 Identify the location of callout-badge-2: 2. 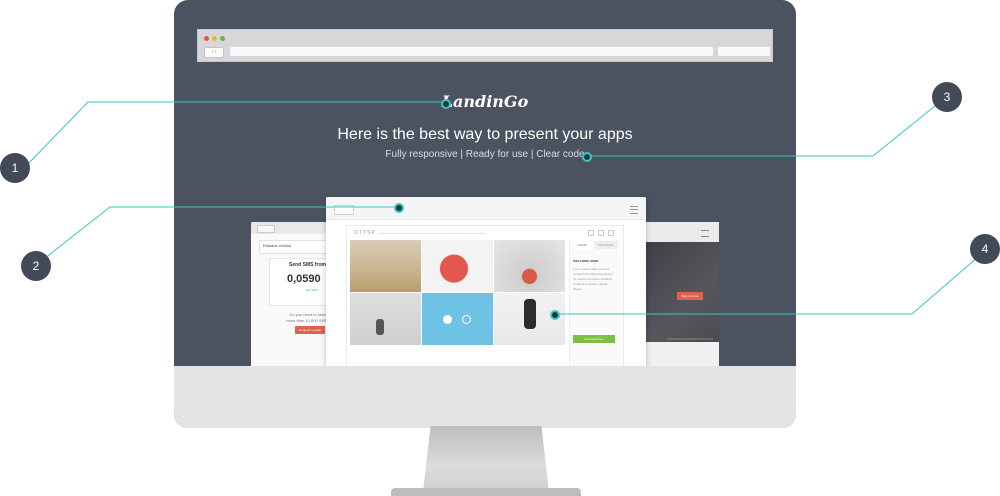
(36, 266).